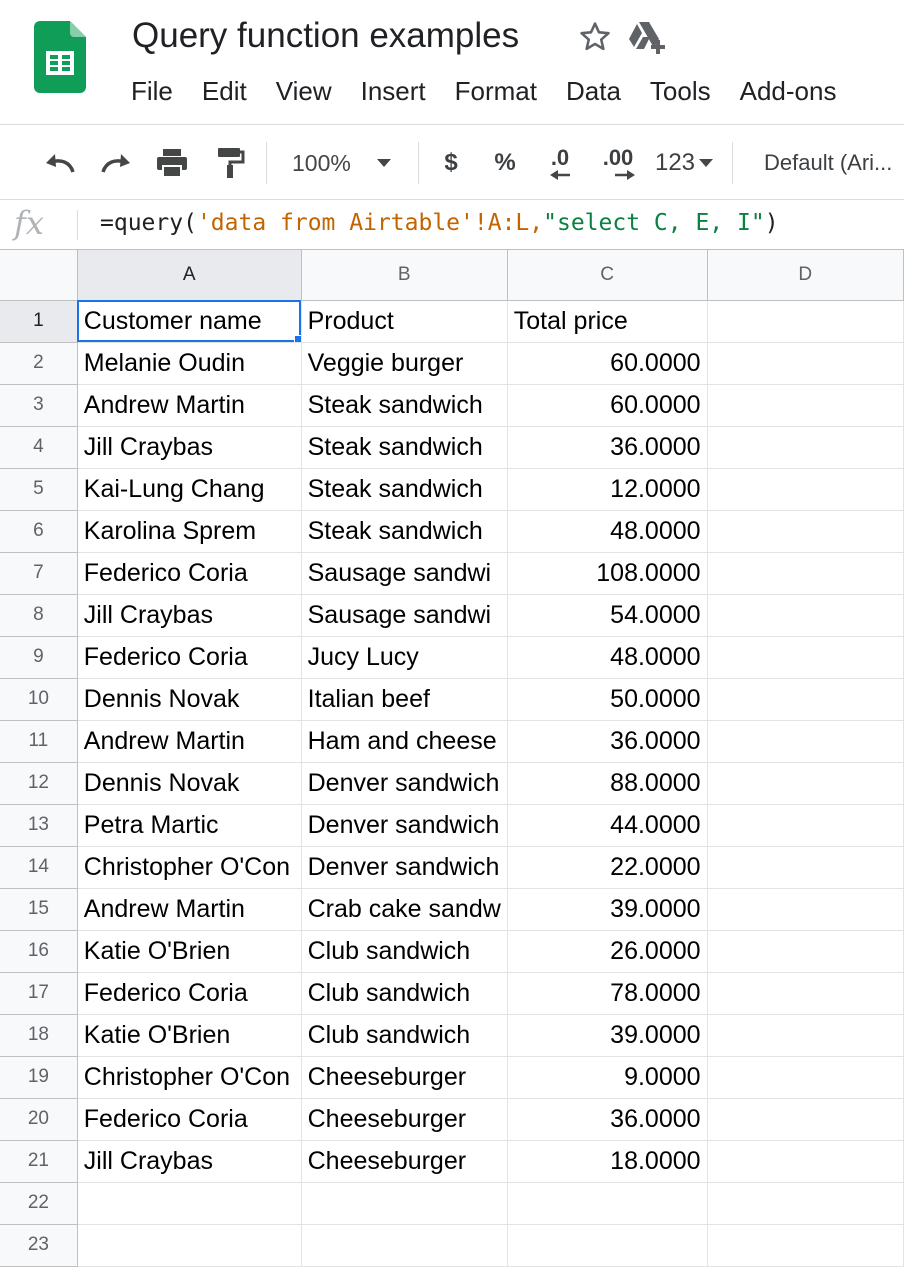 The width and height of the screenshot is (904, 1270). Describe the element at coordinates (189, 825) in the screenshot. I see `cell-a: Petra Martic` at that location.